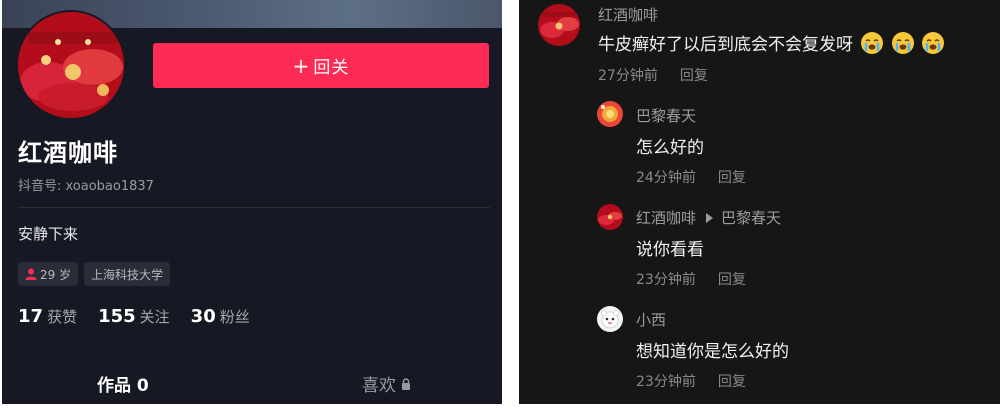 The image size is (1000, 409). I want to click on comment-meta-main: 27分钟前 回复, so click(653, 75).